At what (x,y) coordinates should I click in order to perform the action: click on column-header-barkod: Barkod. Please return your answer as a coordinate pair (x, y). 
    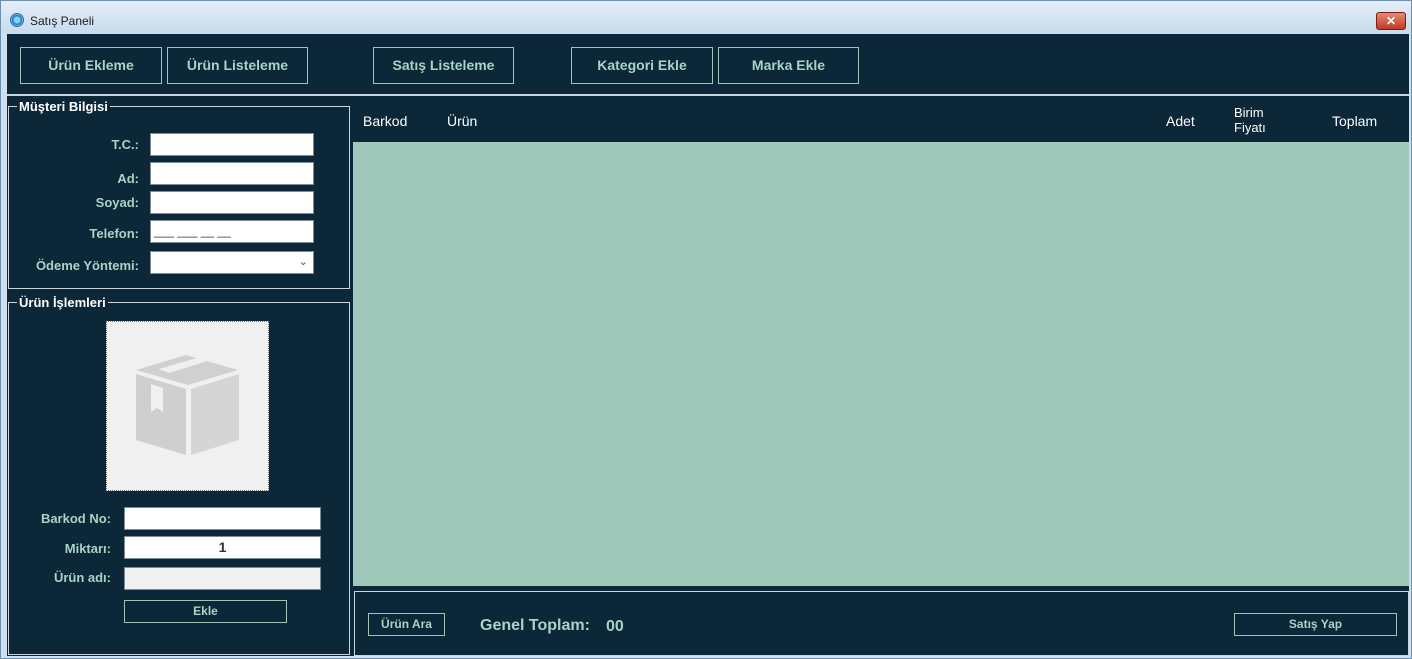
    Looking at the image, I should click on (385, 121).